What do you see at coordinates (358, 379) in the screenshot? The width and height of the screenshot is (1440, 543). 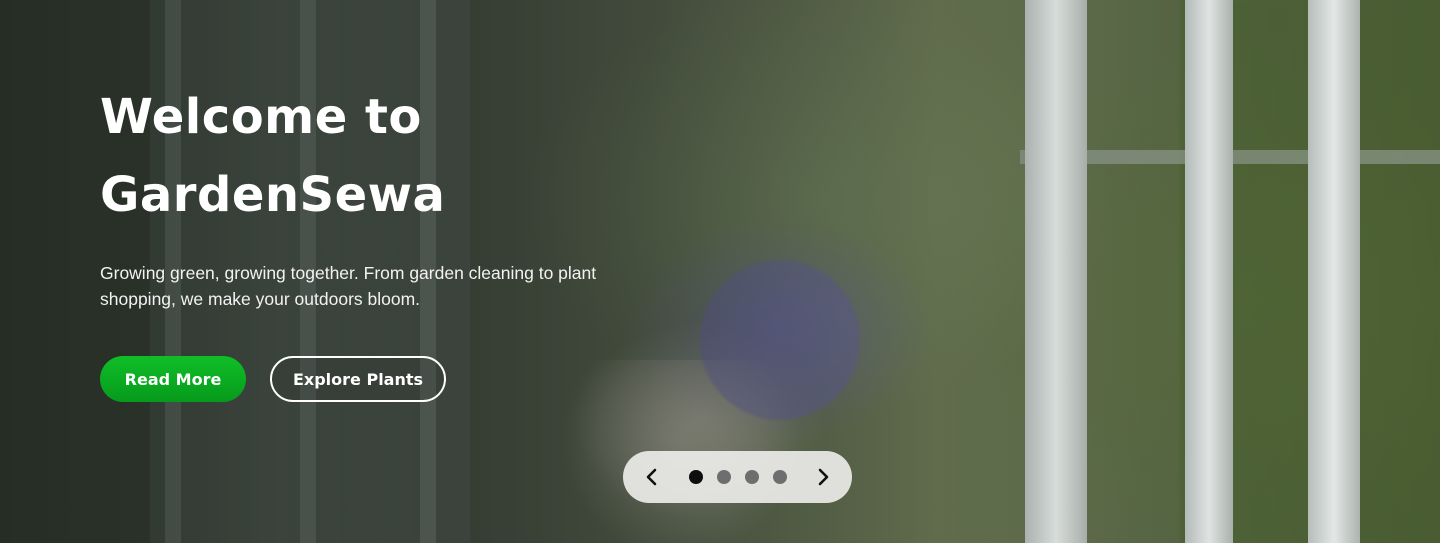 I see `explore-plants-button: Explore Plants` at bounding box center [358, 379].